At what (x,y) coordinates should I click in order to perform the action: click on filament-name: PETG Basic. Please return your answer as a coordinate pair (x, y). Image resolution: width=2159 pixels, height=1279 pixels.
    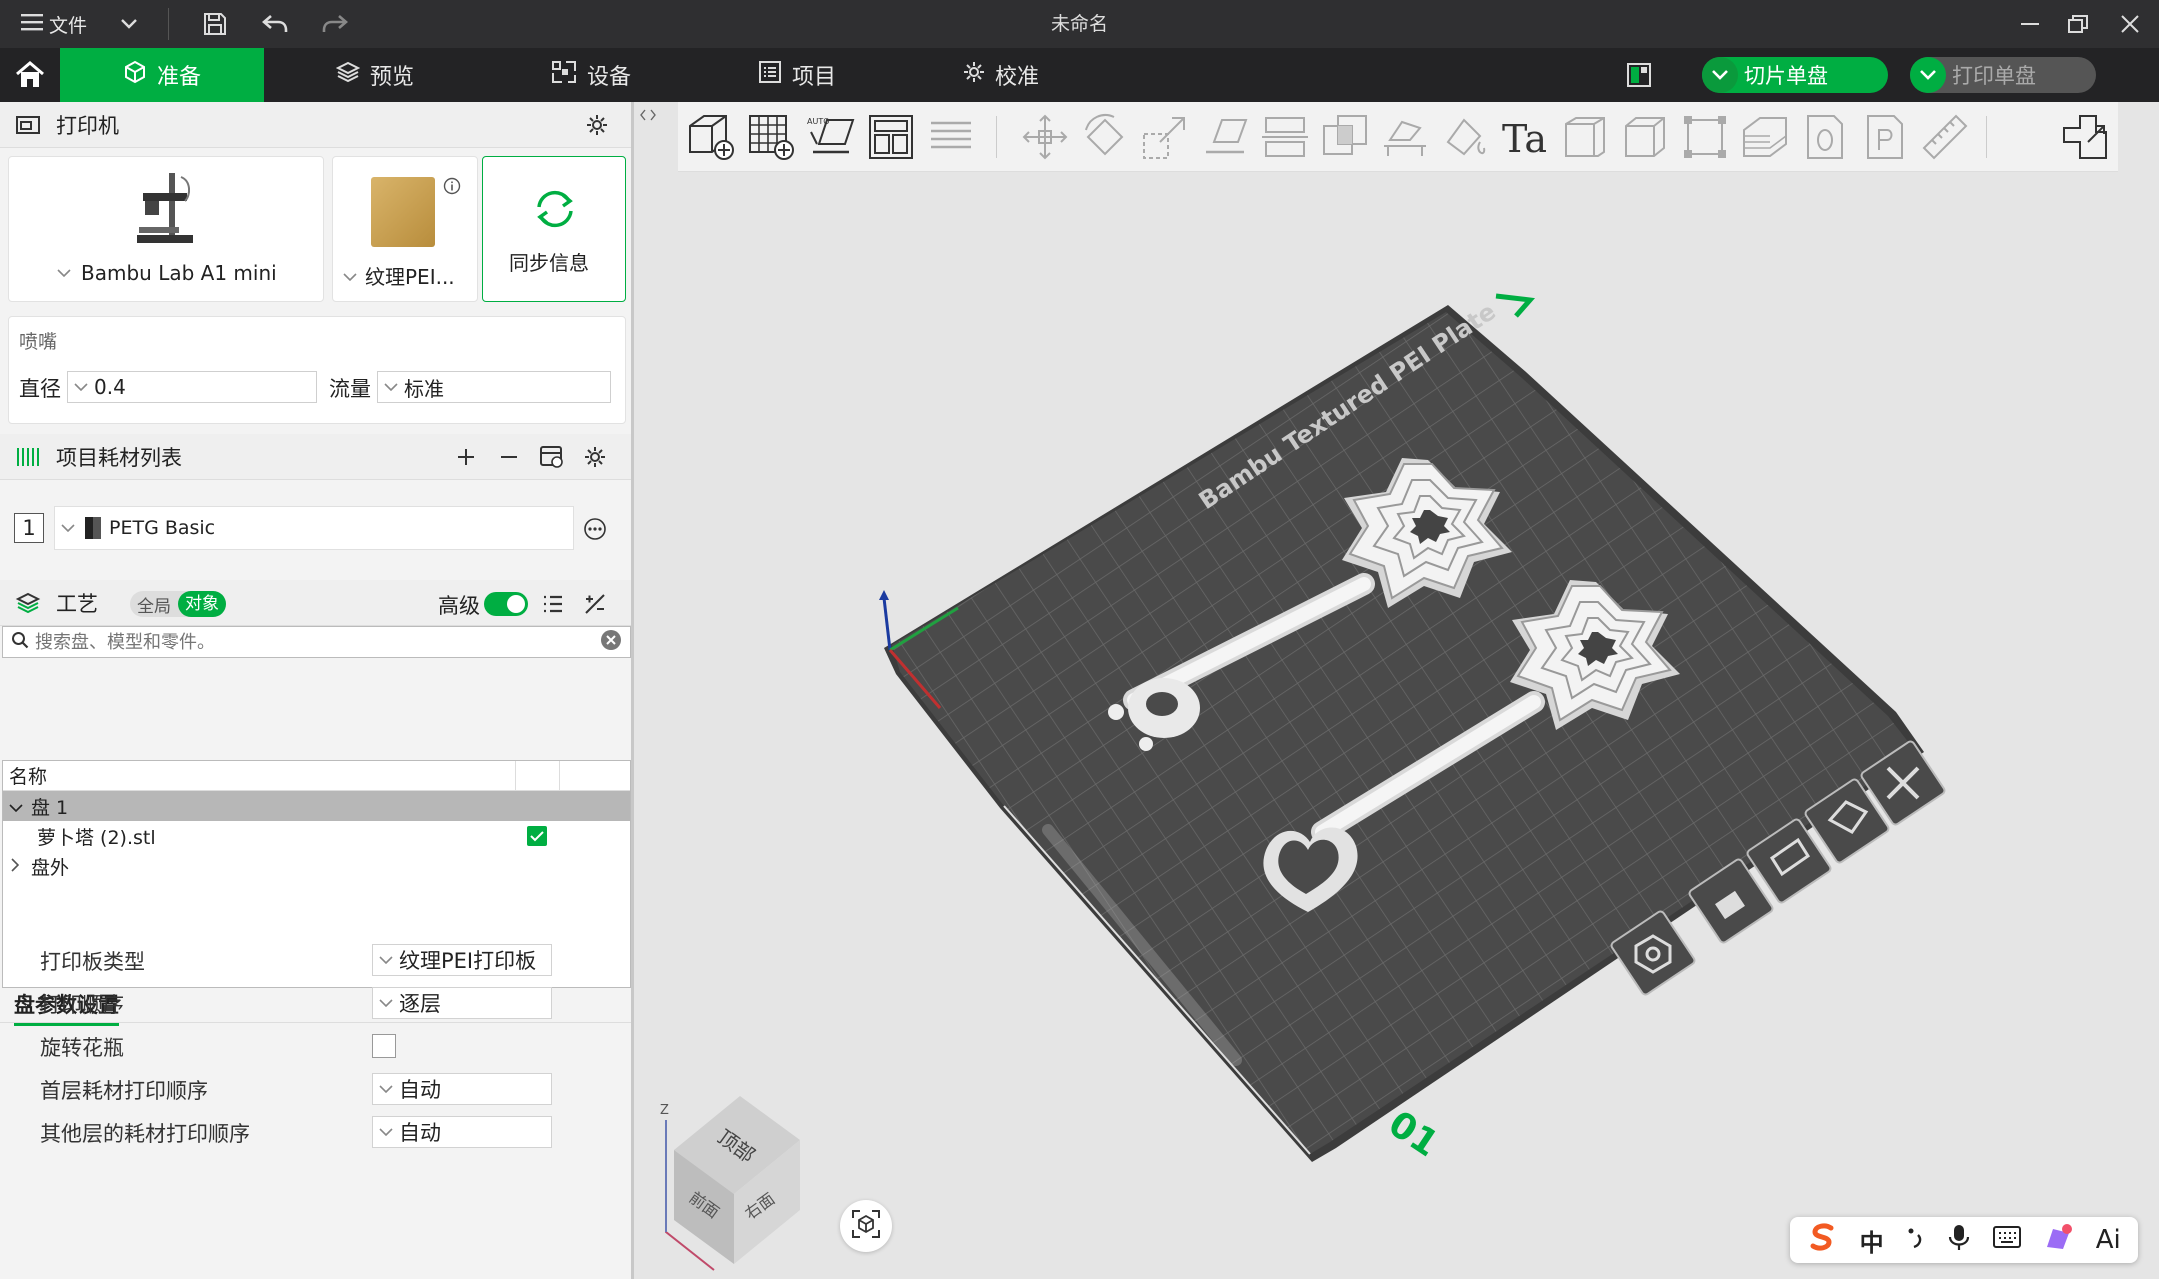
    Looking at the image, I should click on (162, 528).